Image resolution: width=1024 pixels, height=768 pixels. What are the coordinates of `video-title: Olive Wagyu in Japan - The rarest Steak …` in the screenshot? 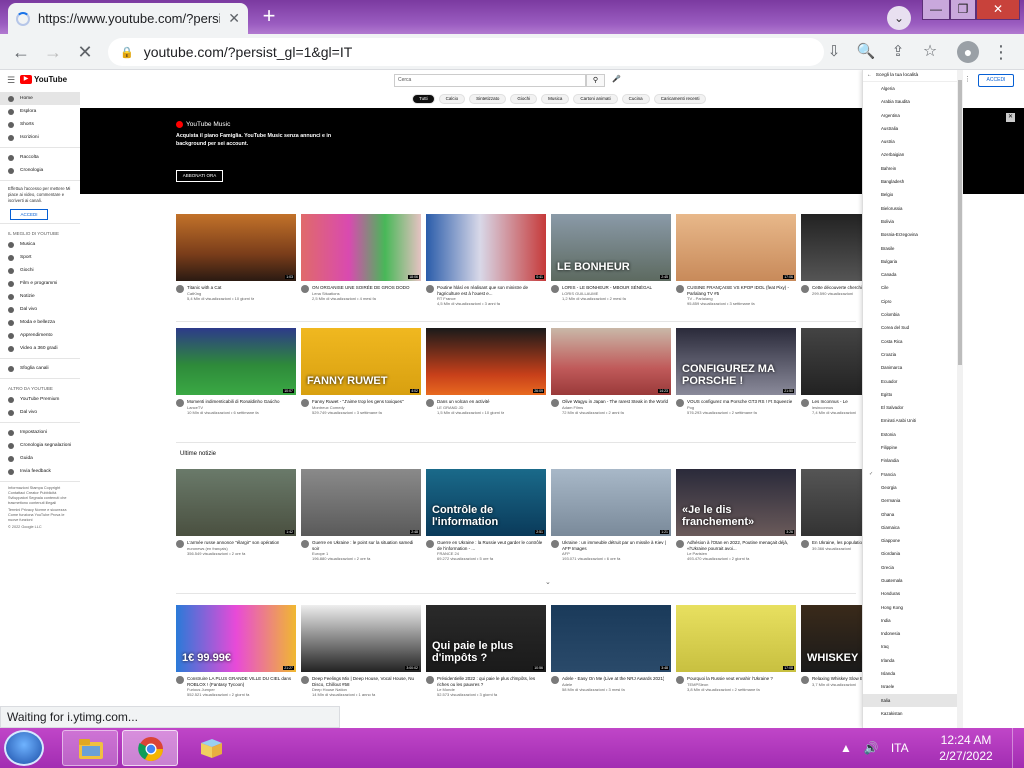 It's located at (615, 402).